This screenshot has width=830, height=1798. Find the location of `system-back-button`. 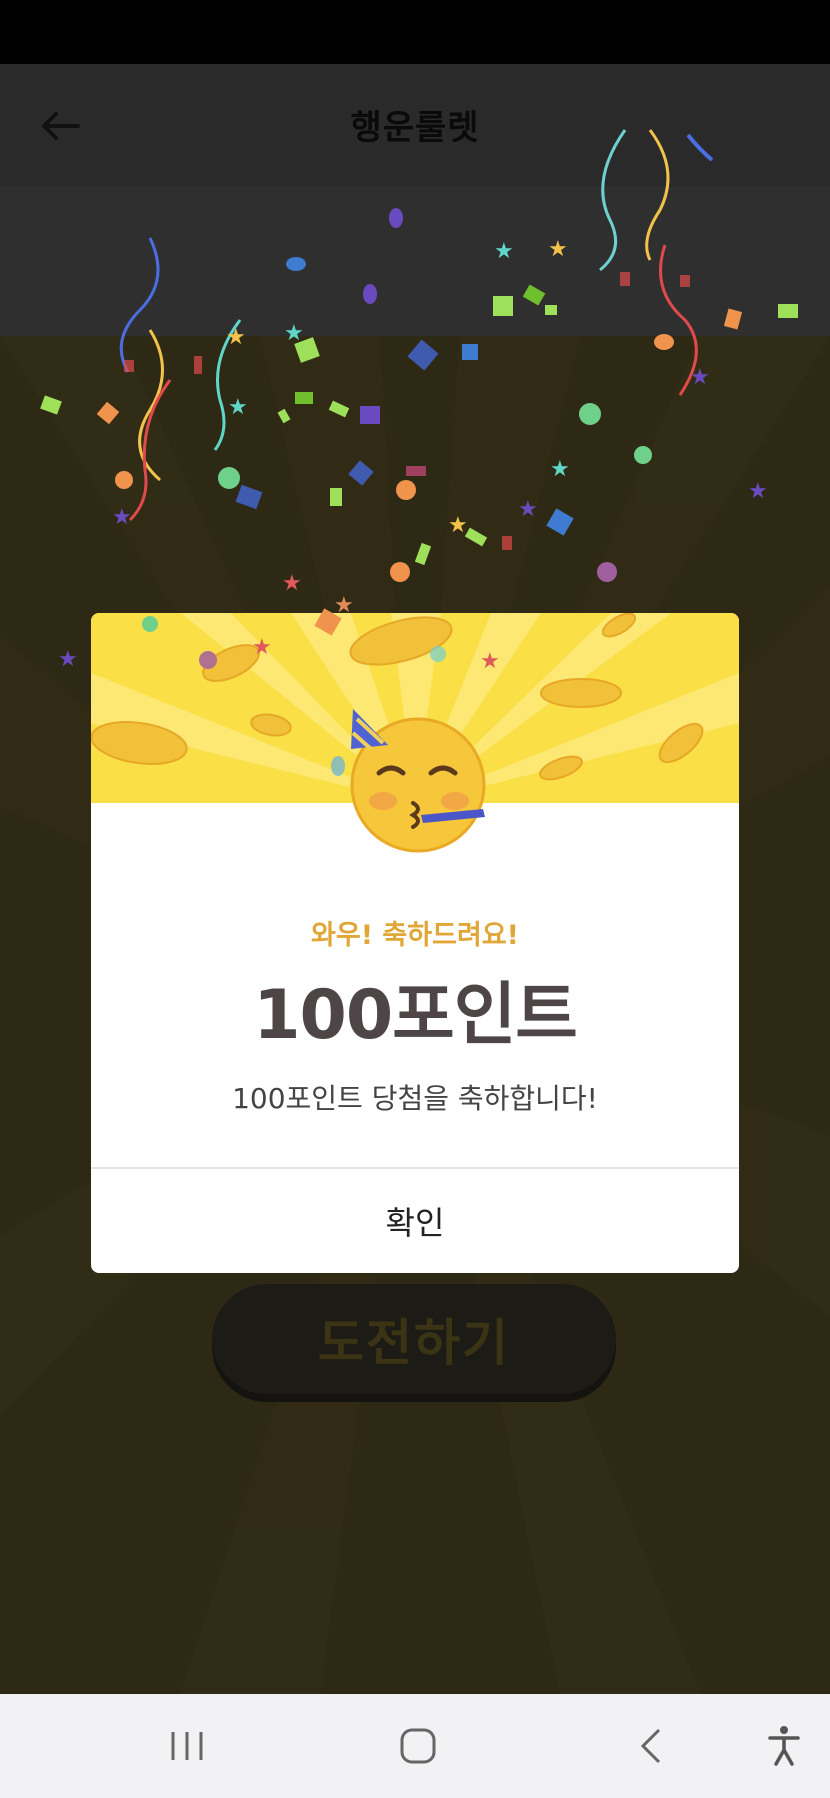

system-back-button is located at coordinates (650, 1746).